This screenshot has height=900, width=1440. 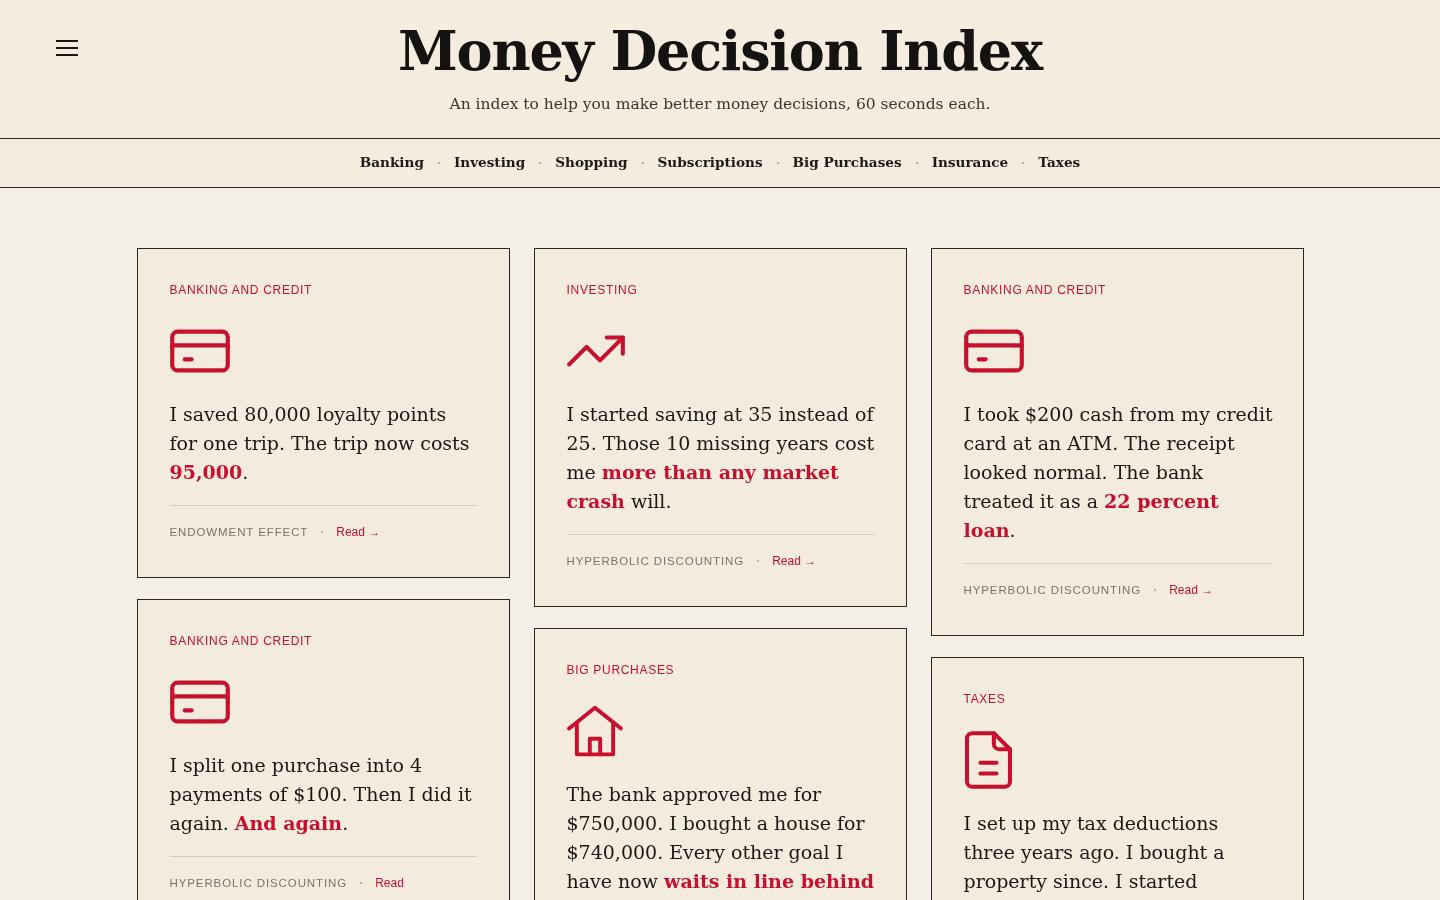 What do you see at coordinates (391, 163) in the screenshot?
I see `nav-link: Banking` at bounding box center [391, 163].